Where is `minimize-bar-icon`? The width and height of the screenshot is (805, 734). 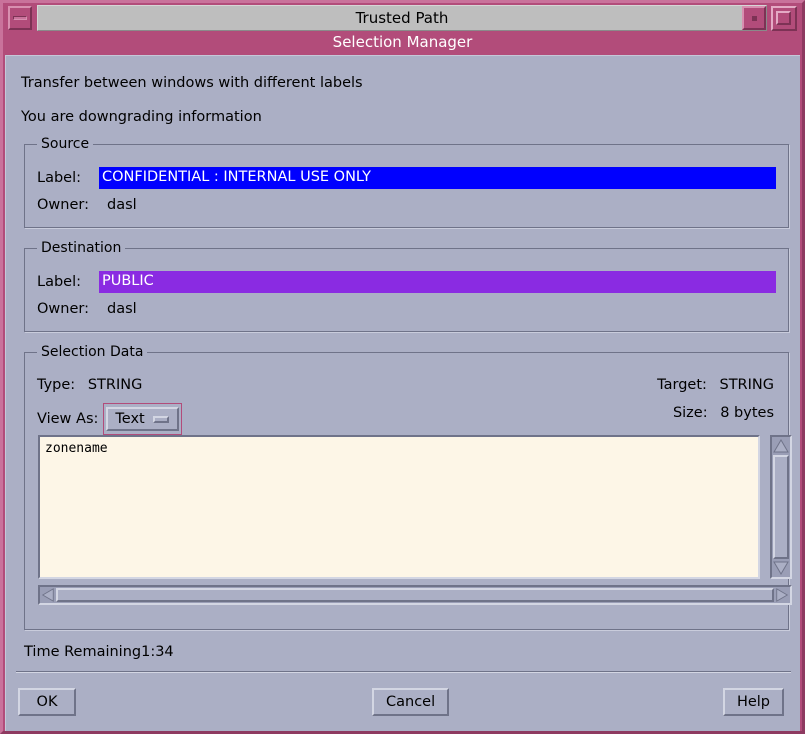
minimize-bar-icon is located at coordinates (20, 18).